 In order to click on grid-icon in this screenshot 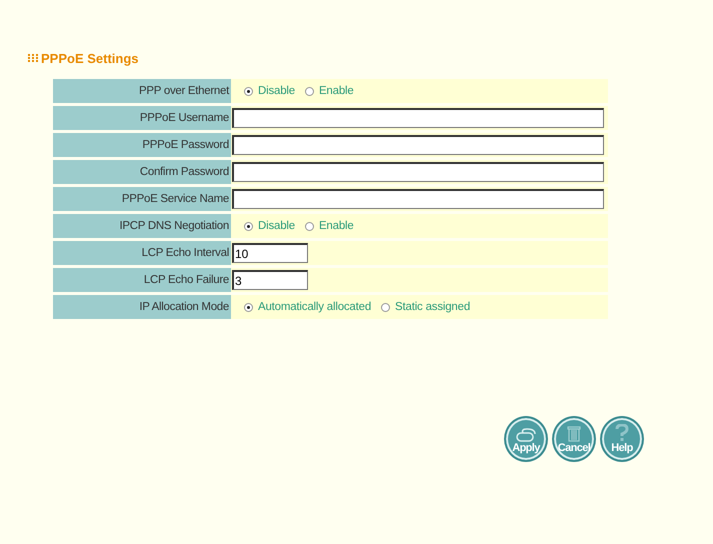, I will do `click(33, 58)`.